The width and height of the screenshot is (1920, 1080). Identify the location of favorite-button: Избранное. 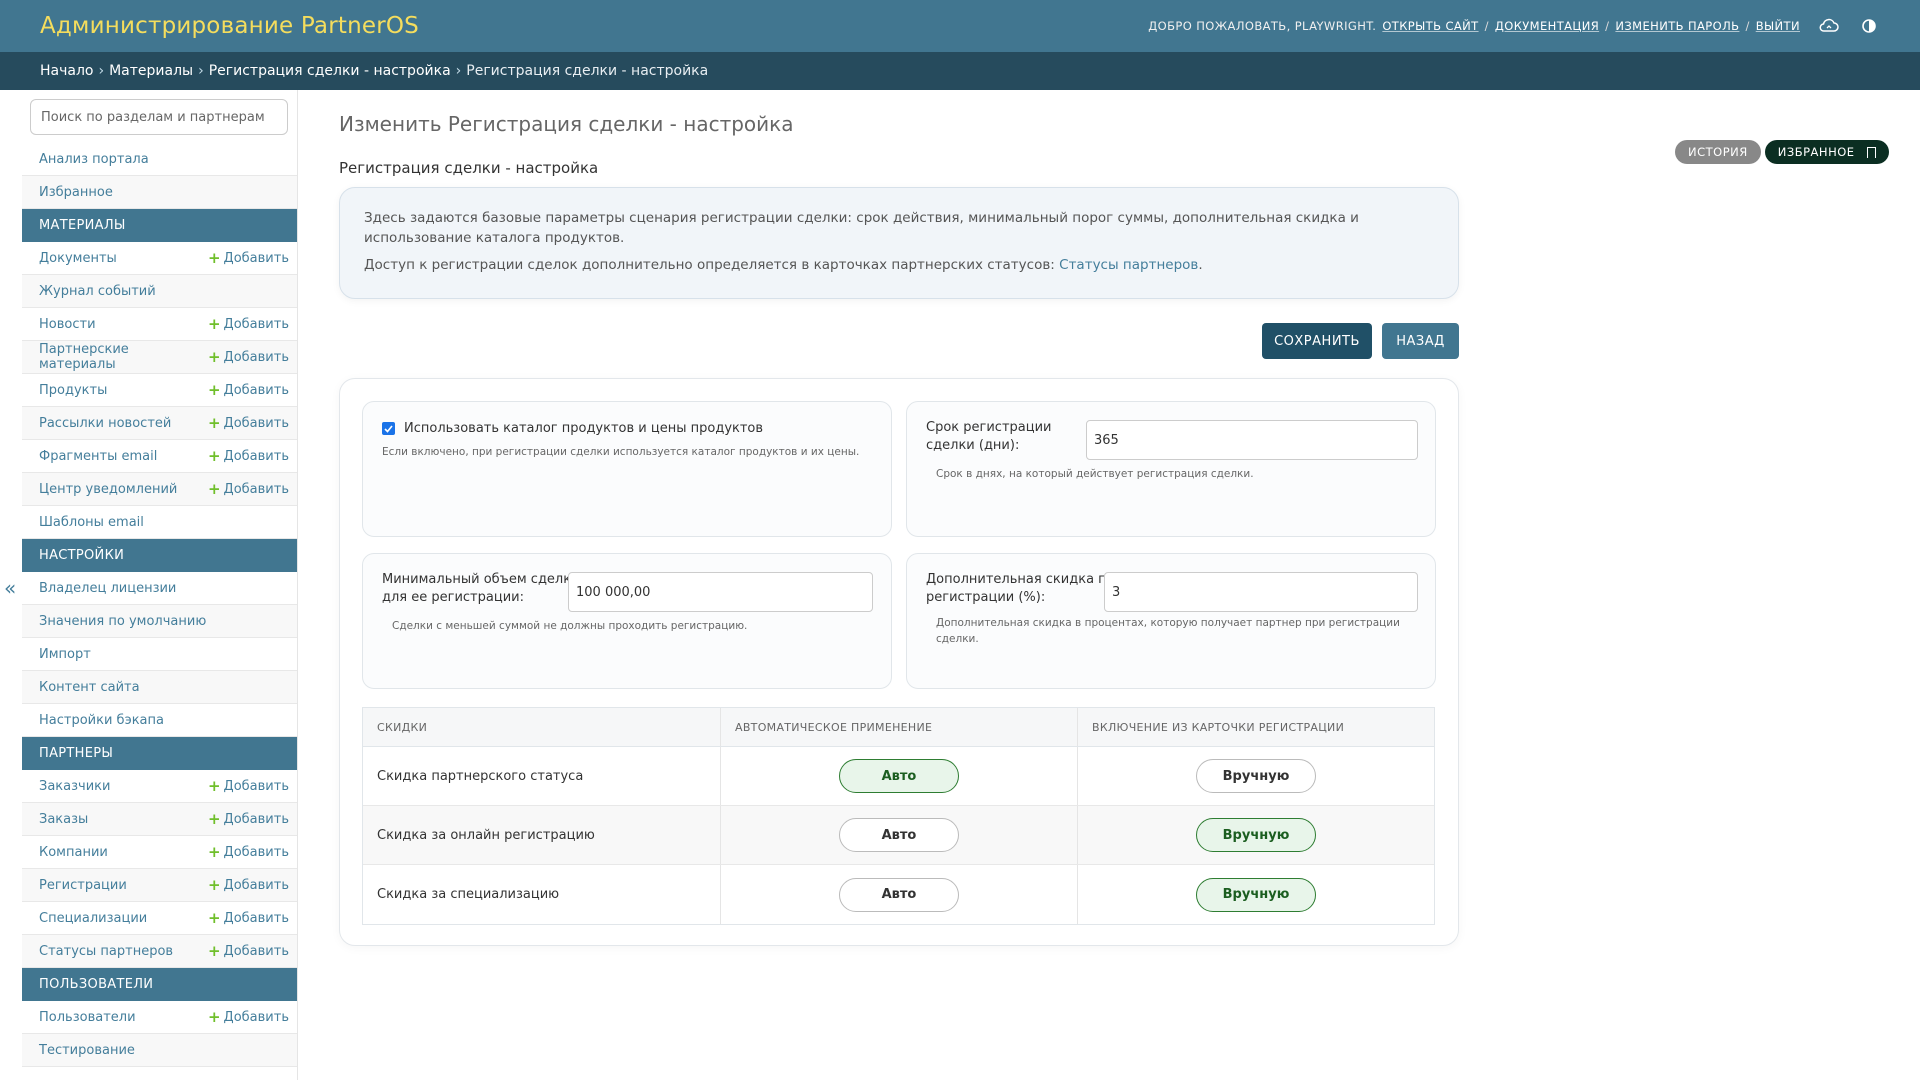
(1826, 152).